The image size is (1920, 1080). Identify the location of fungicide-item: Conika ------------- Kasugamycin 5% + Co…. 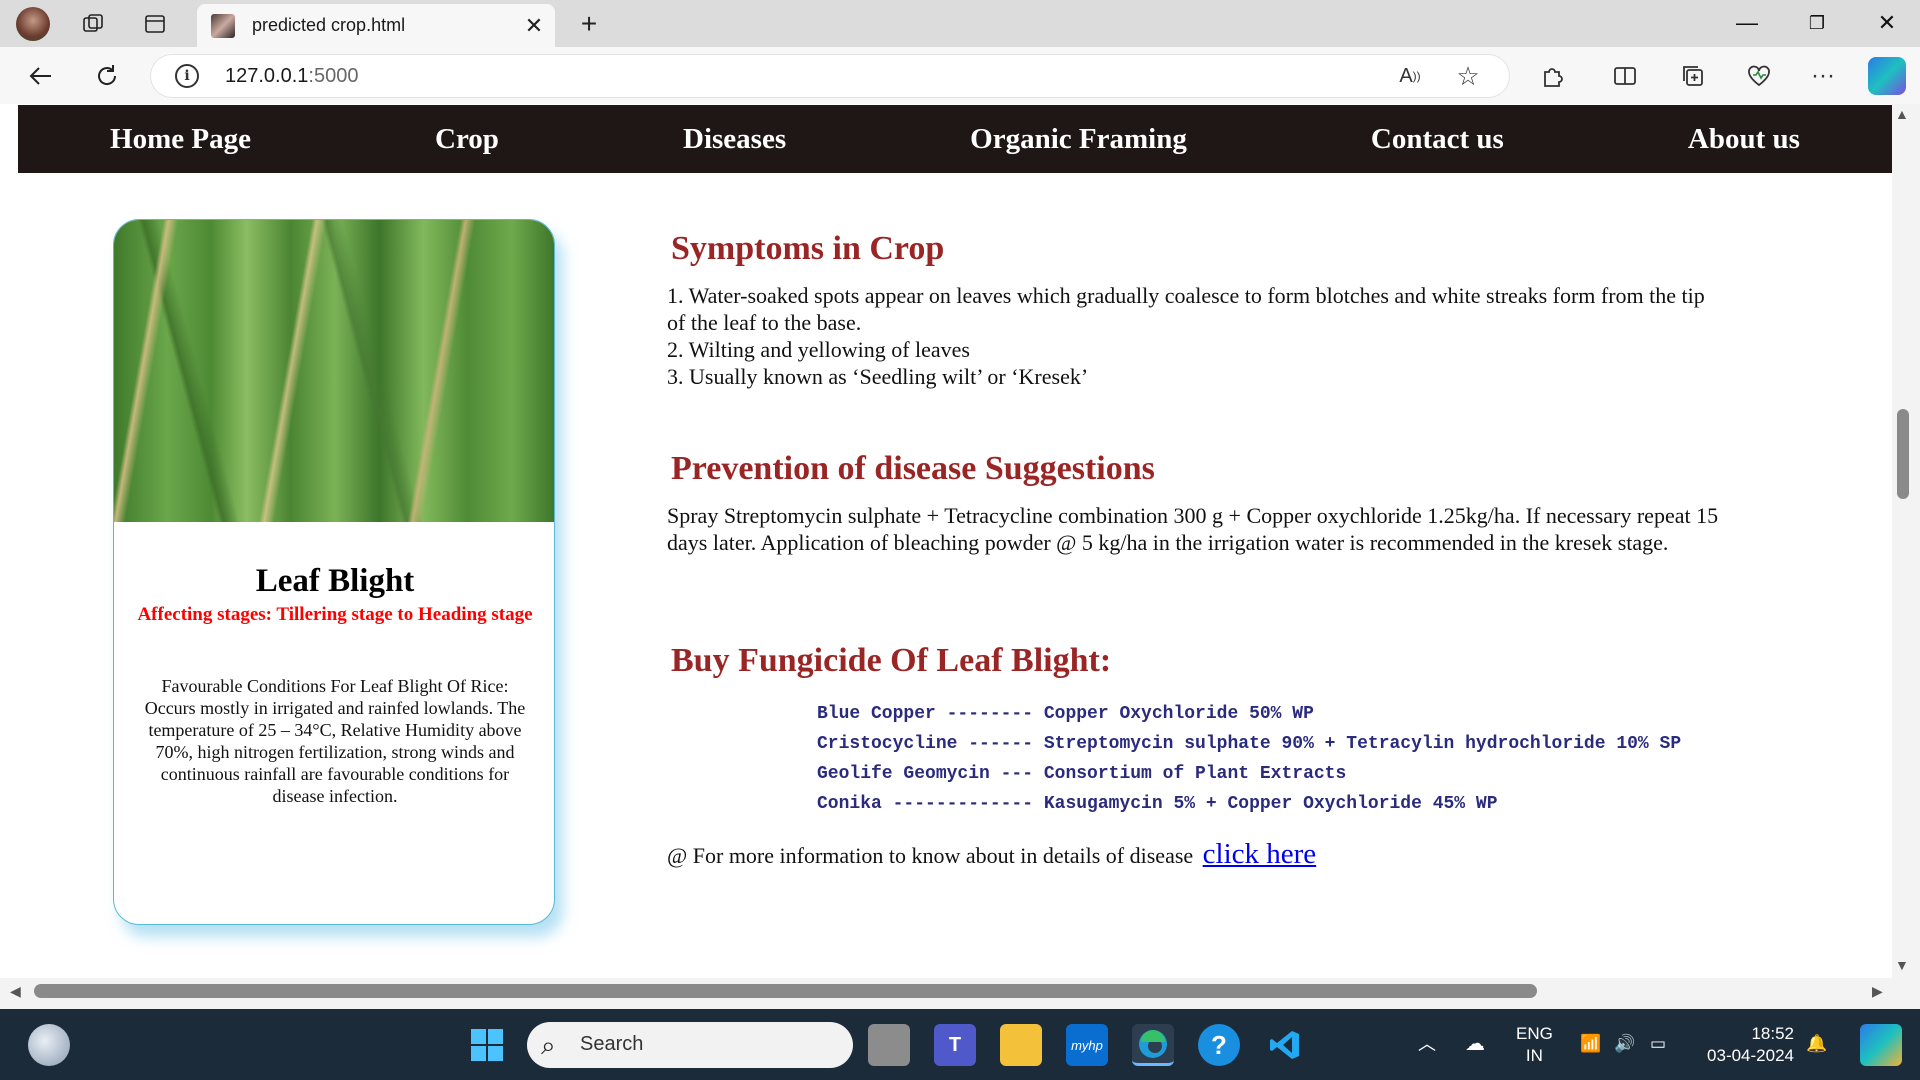
(1157, 804).